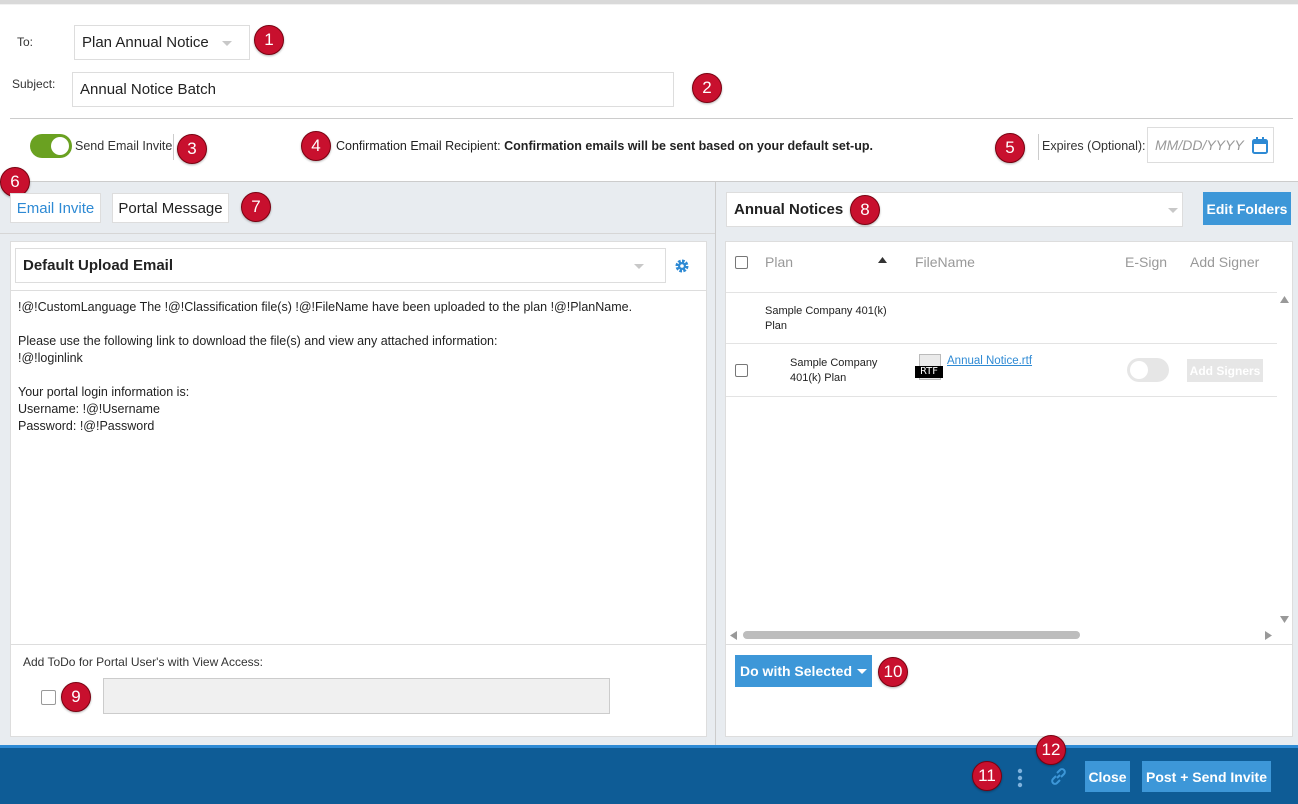  I want to click on add-signers-button: Add Signers, so click(1225, 370).